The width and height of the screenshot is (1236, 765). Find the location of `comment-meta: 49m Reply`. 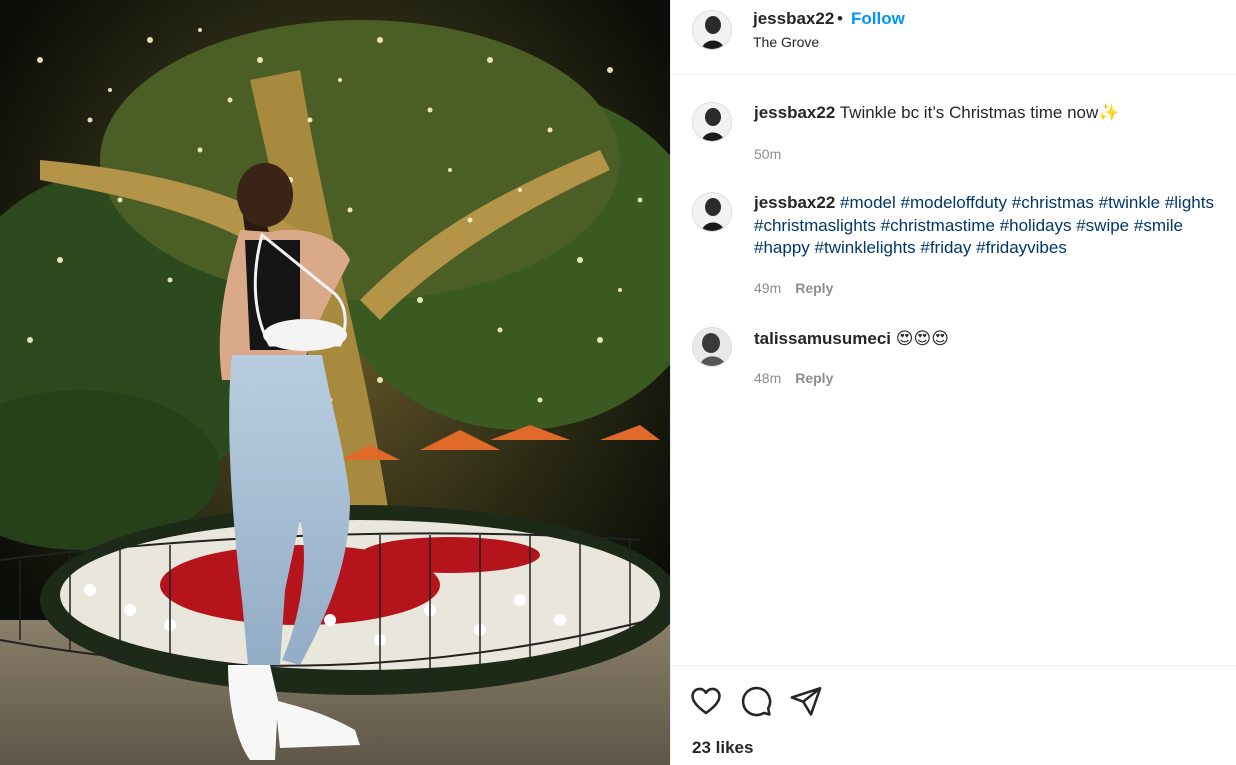

comment-meta: 49m Reply is located at coordinates (793, 288).